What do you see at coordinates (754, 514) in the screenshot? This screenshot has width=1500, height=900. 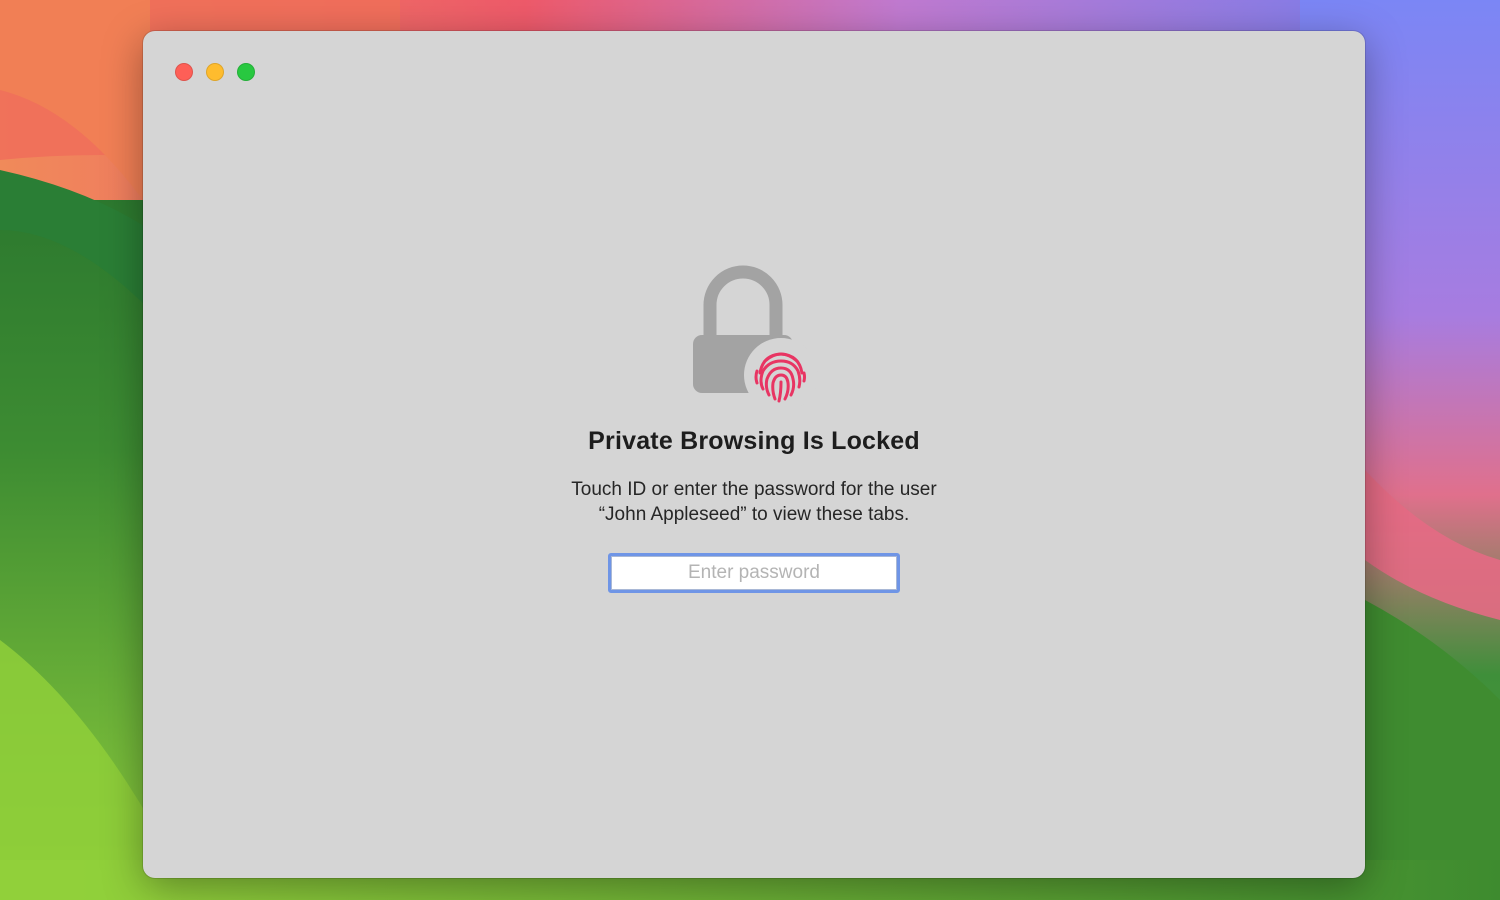 I see `instructions-line-2: “John Appleseed” to view these tabs.` at bounding box center [754, 514].